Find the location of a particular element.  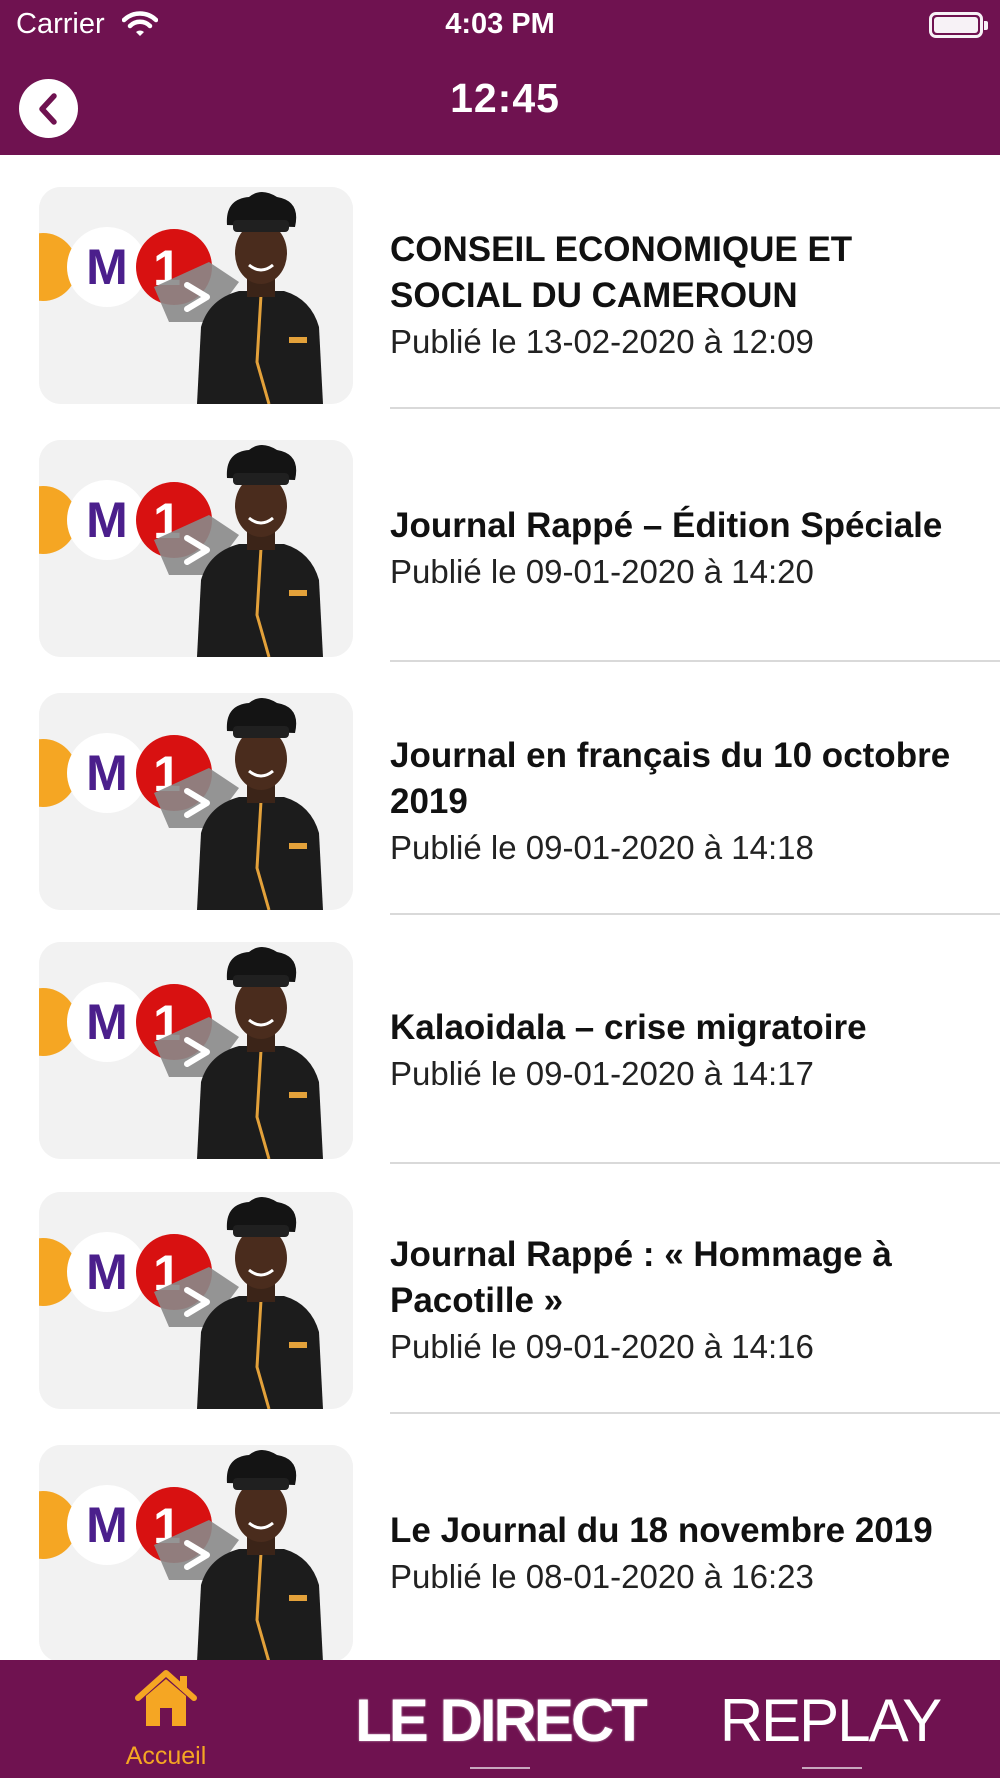

video-date: Publié le 08-01-2020 à 16:23 is located at coordinates (602, 1576).